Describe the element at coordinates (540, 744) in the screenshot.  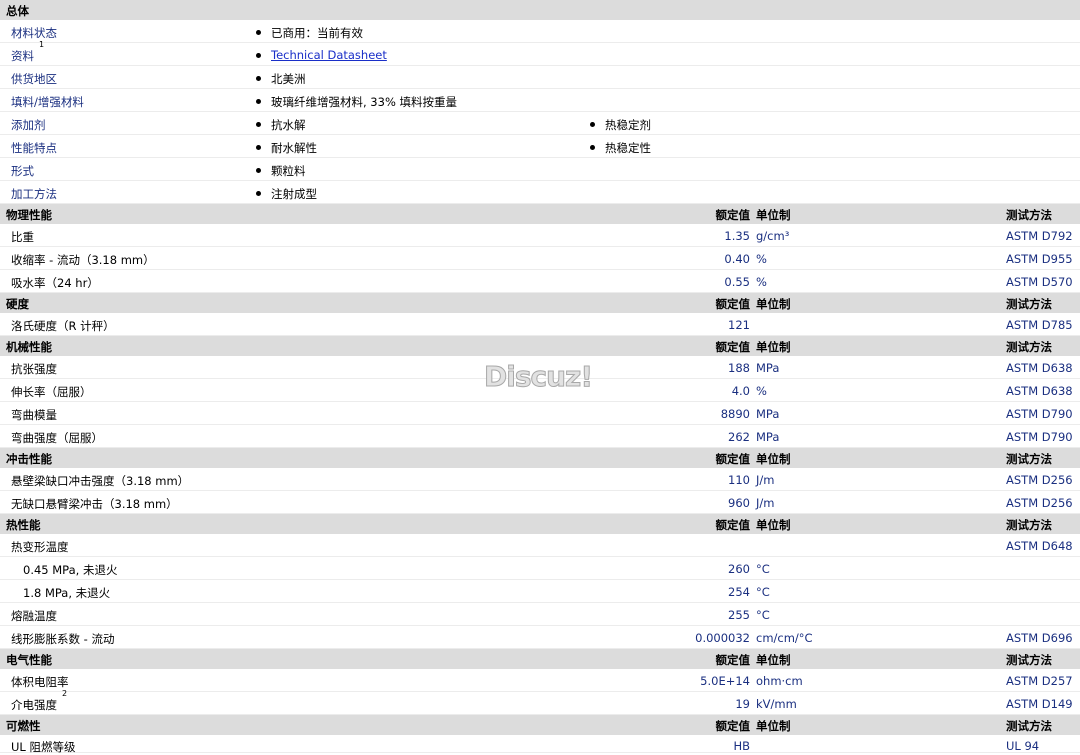
I see `property-row: UL 阻燃等级 HB UL 94` at that location.